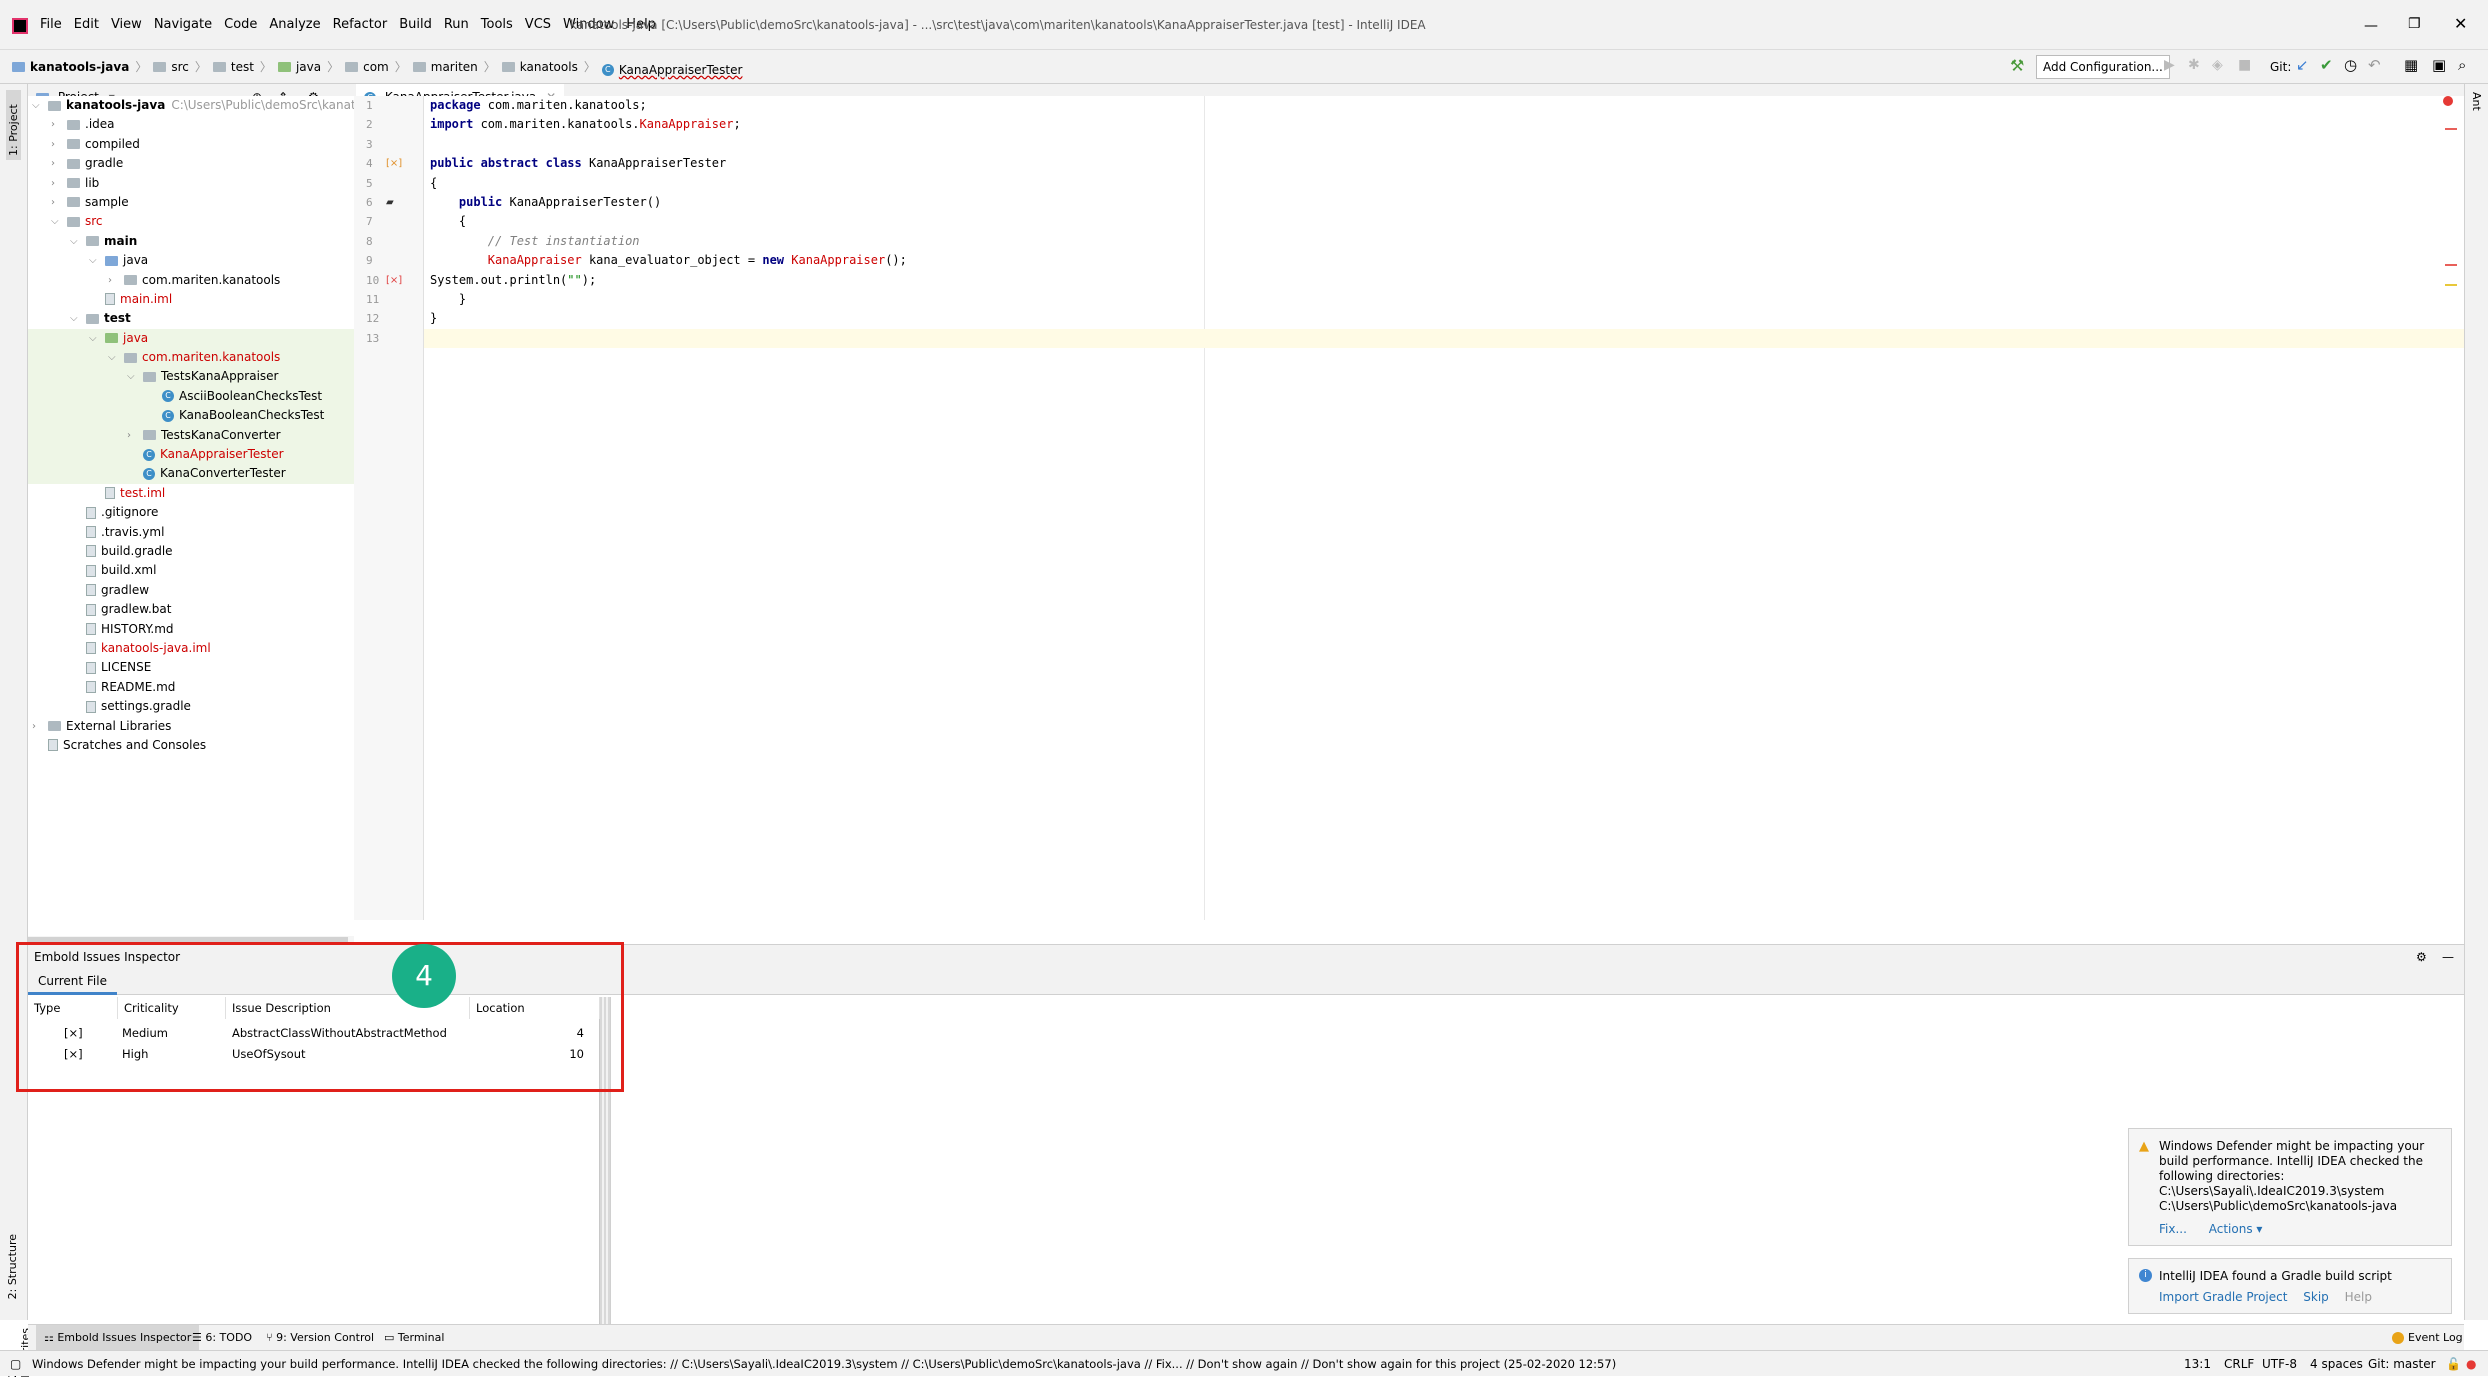 Image resolution: width=2488 pixels, height=1378 pixels. I want to click on breadcrumb-item: test 〉, so click(242, 67).